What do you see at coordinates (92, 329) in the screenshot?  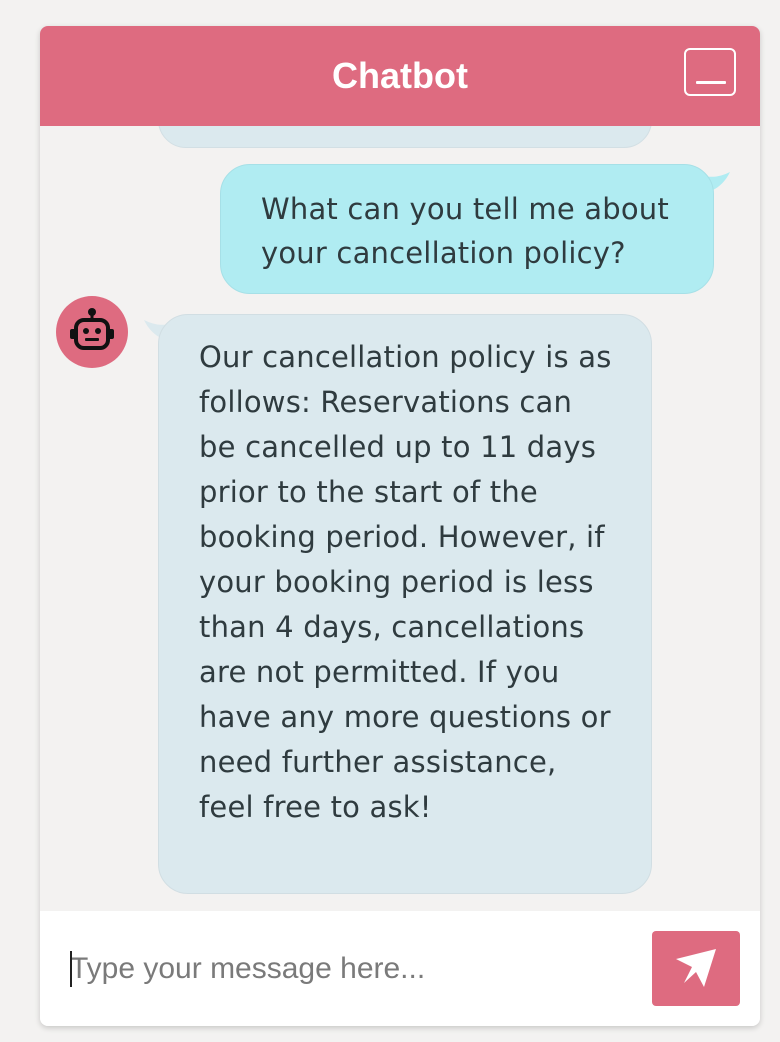 I see `robot-icon` at bounding box center [92, 329].